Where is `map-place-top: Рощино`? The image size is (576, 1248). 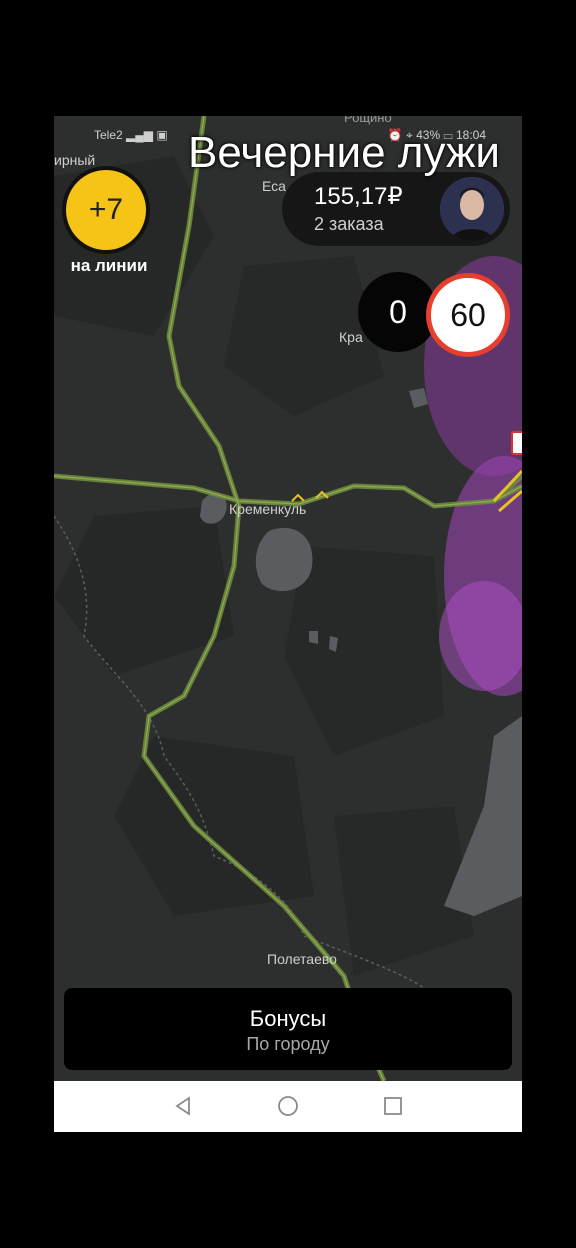
map-place-top: Рощино is located at coordinates (368, 120).